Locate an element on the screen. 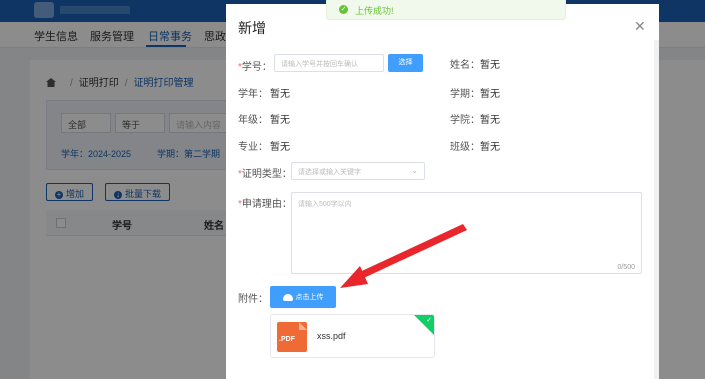 The height and width of the screenshot is (379, 705). college-label: 学院： is located at coordinates (465, 120).